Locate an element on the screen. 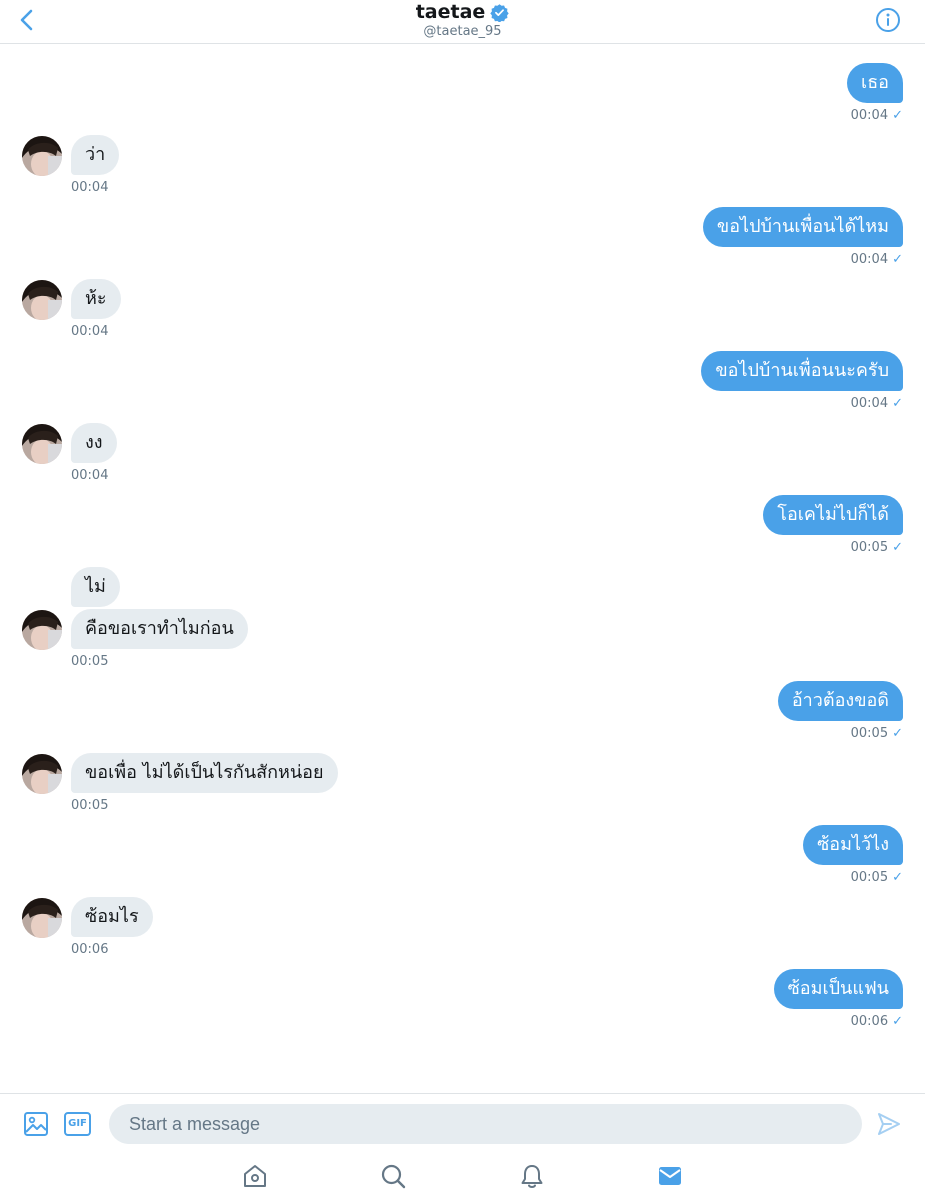  bottom-tab-bar is located at coordinates (462, 1177).